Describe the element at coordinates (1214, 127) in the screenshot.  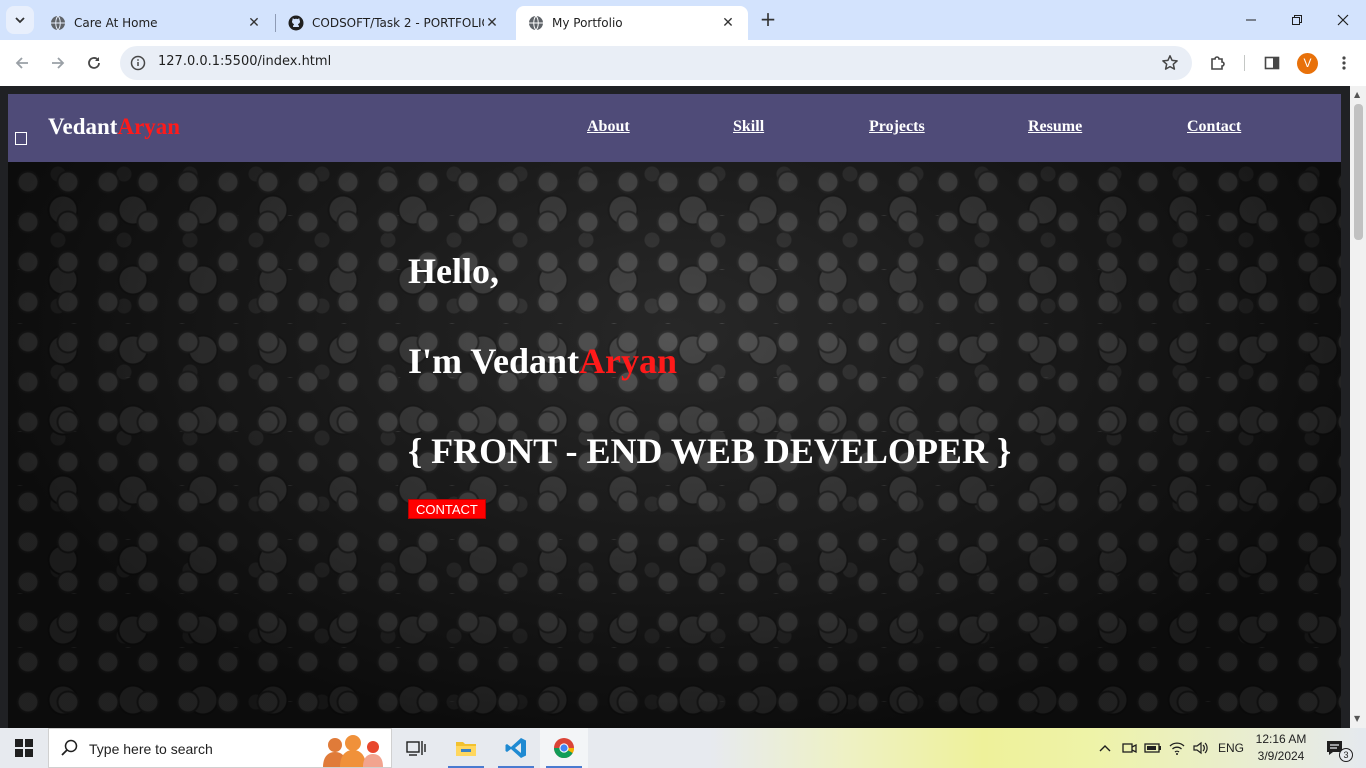
I see `nav-link-contact: Contact` at that location.